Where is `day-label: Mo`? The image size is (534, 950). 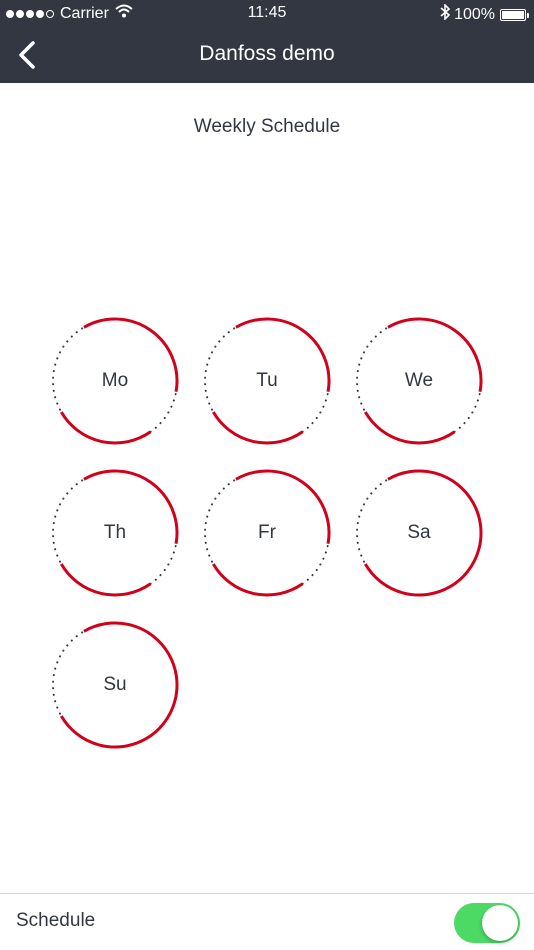 day-label: Mo is located at coordinates (115, 380).